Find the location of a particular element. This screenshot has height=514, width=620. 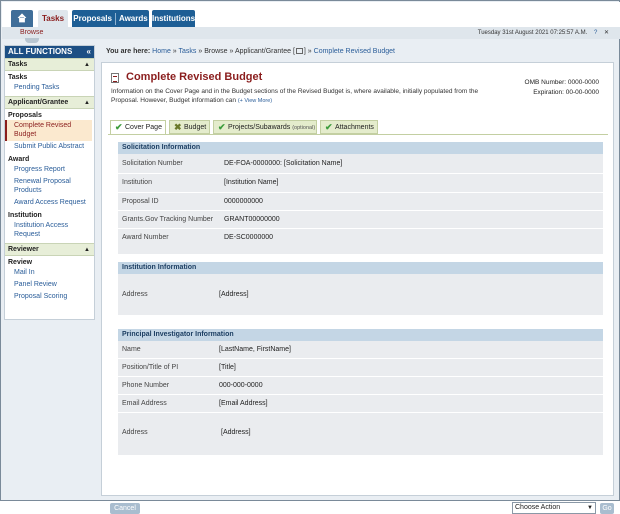

sidebar-section-reviewer: Reviewer ▲ is located at coordinates (49, 249).